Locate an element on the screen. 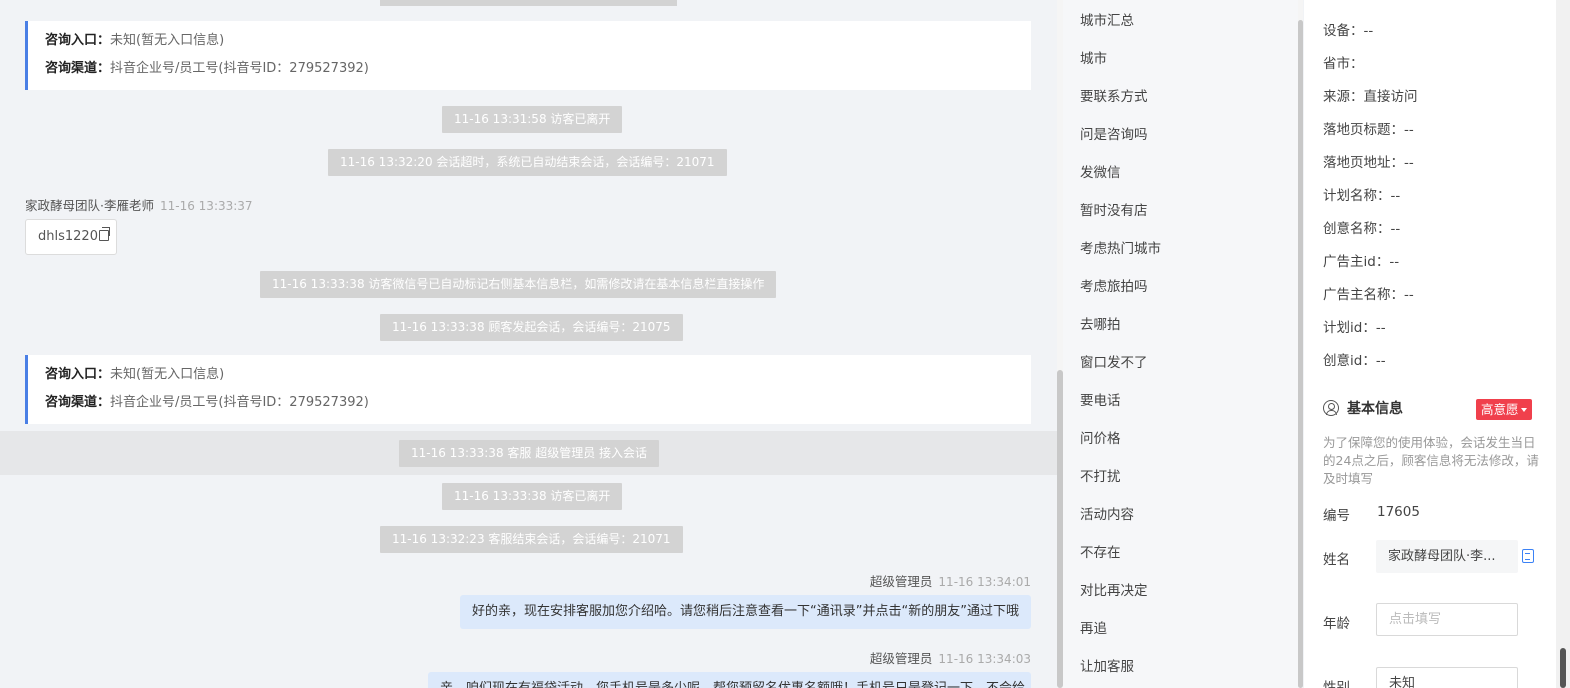 Image resolution: width=1570 pixels, height=688 pixels. source-info-label: 广告主名称： is located at coordinates (1363, 295).